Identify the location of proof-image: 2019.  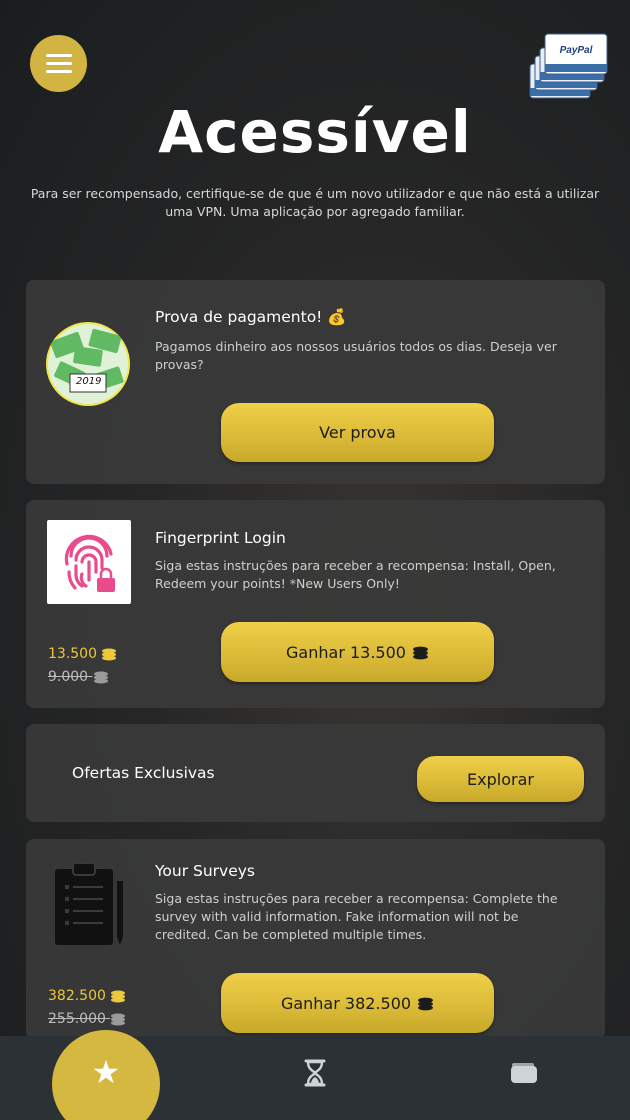
(88, 364).